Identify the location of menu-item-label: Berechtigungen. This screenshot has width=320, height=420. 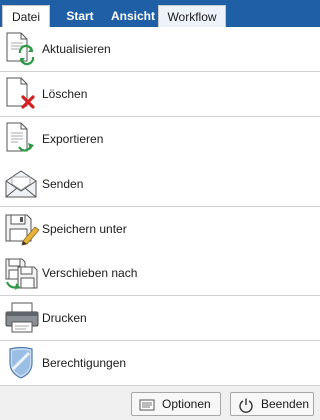
(84, 363).